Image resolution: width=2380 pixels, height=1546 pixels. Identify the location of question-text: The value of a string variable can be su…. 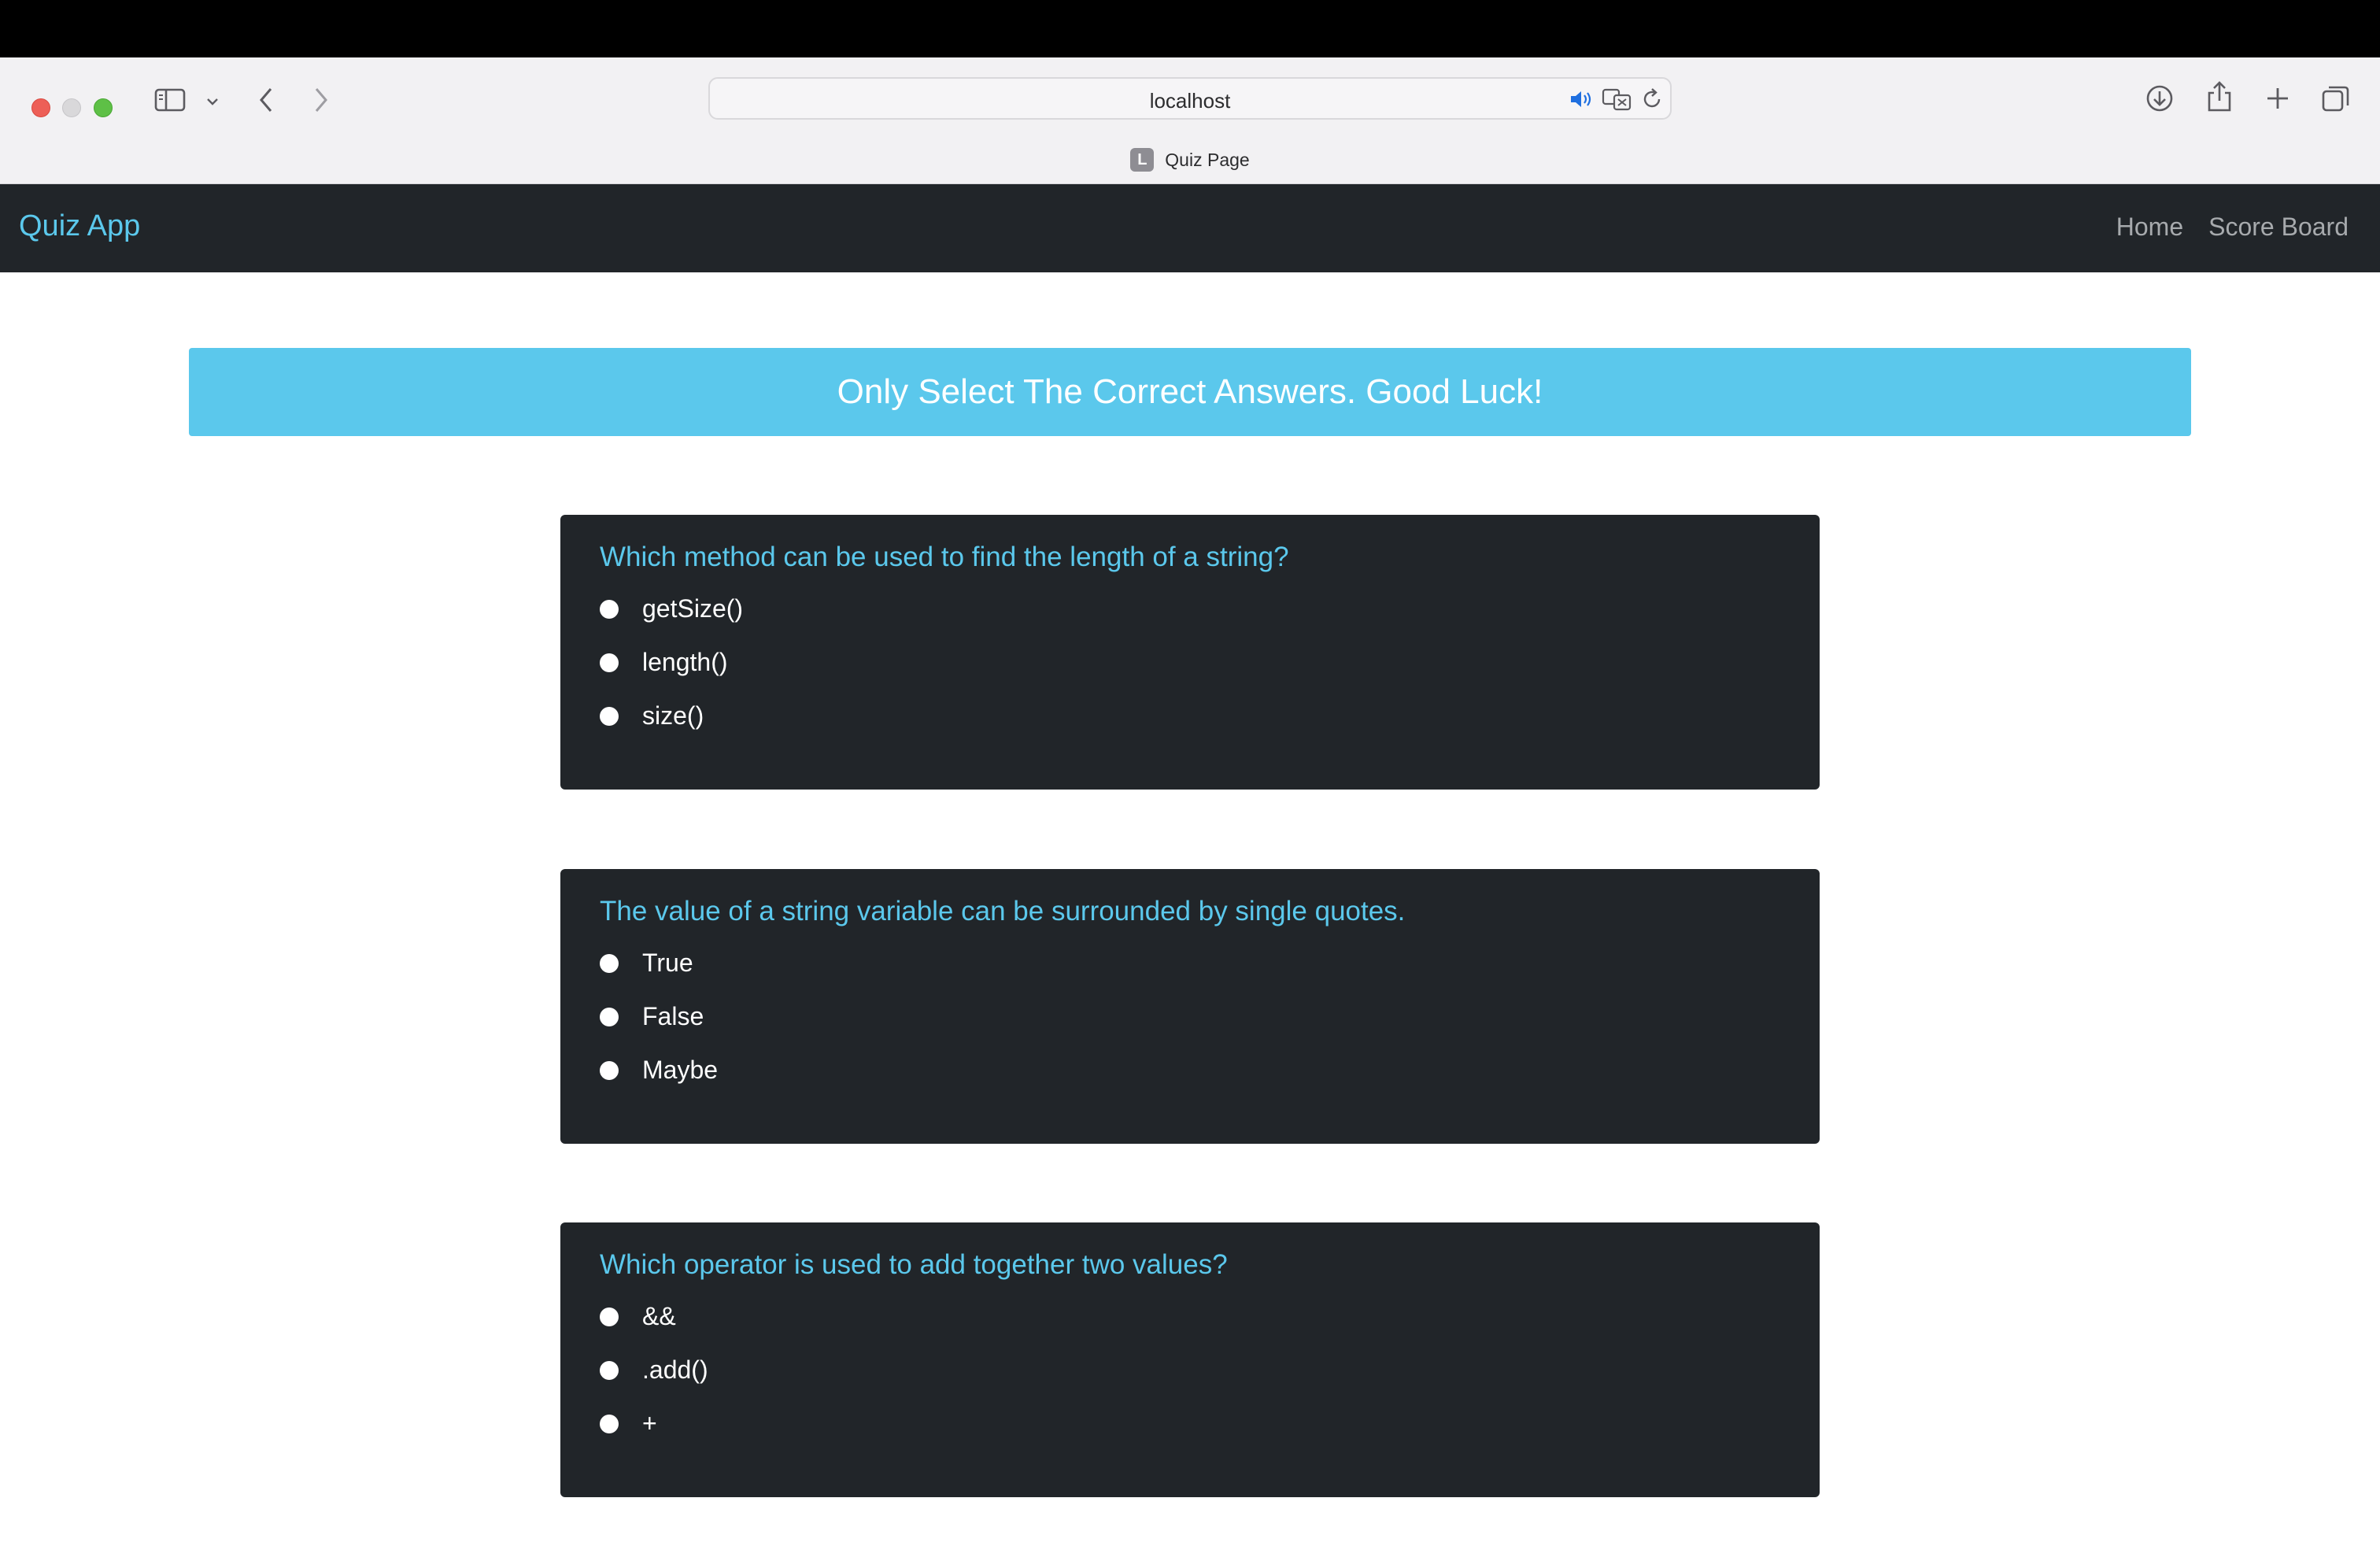
(1003, 911).